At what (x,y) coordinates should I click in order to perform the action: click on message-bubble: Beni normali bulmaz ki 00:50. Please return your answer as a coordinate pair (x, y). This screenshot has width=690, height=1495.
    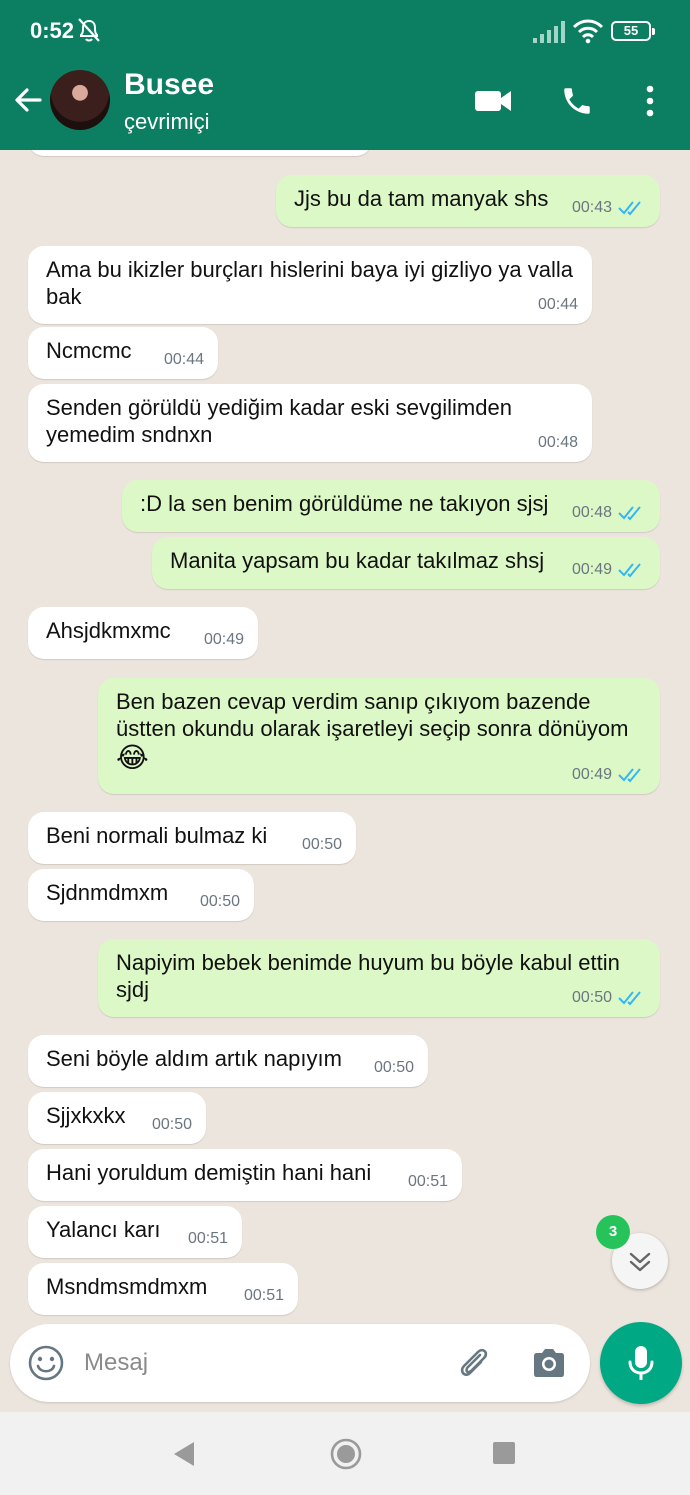
    Looking at the image, I should click on (192, 838).